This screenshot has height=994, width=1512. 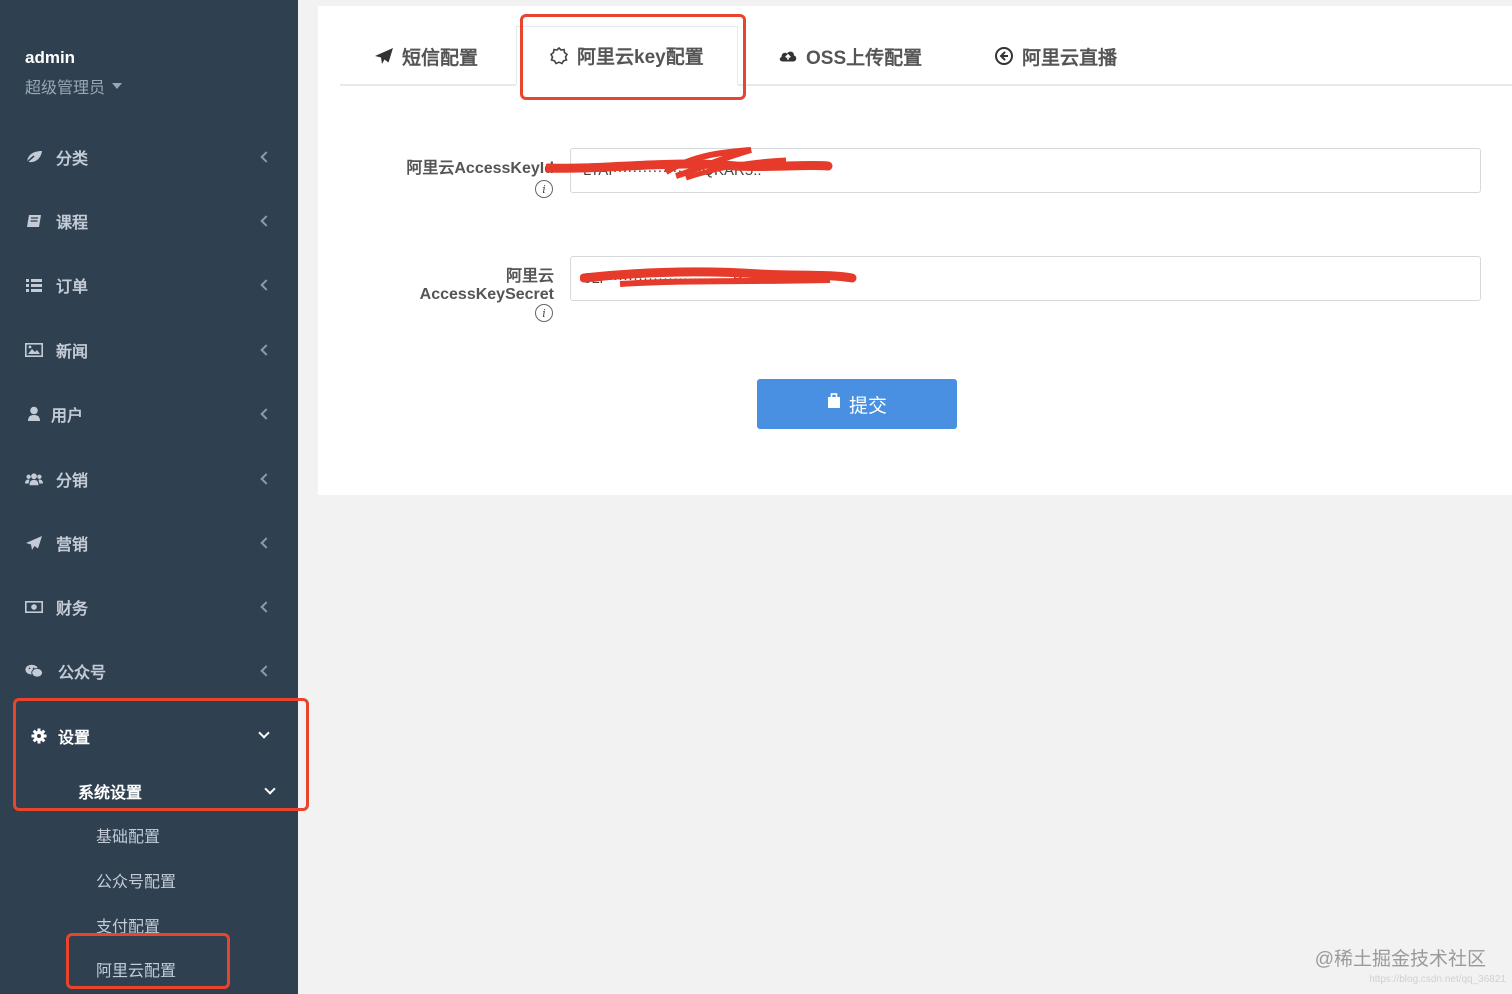 I want to click on tab-label: 短信配置, so click(x=440, y=58).